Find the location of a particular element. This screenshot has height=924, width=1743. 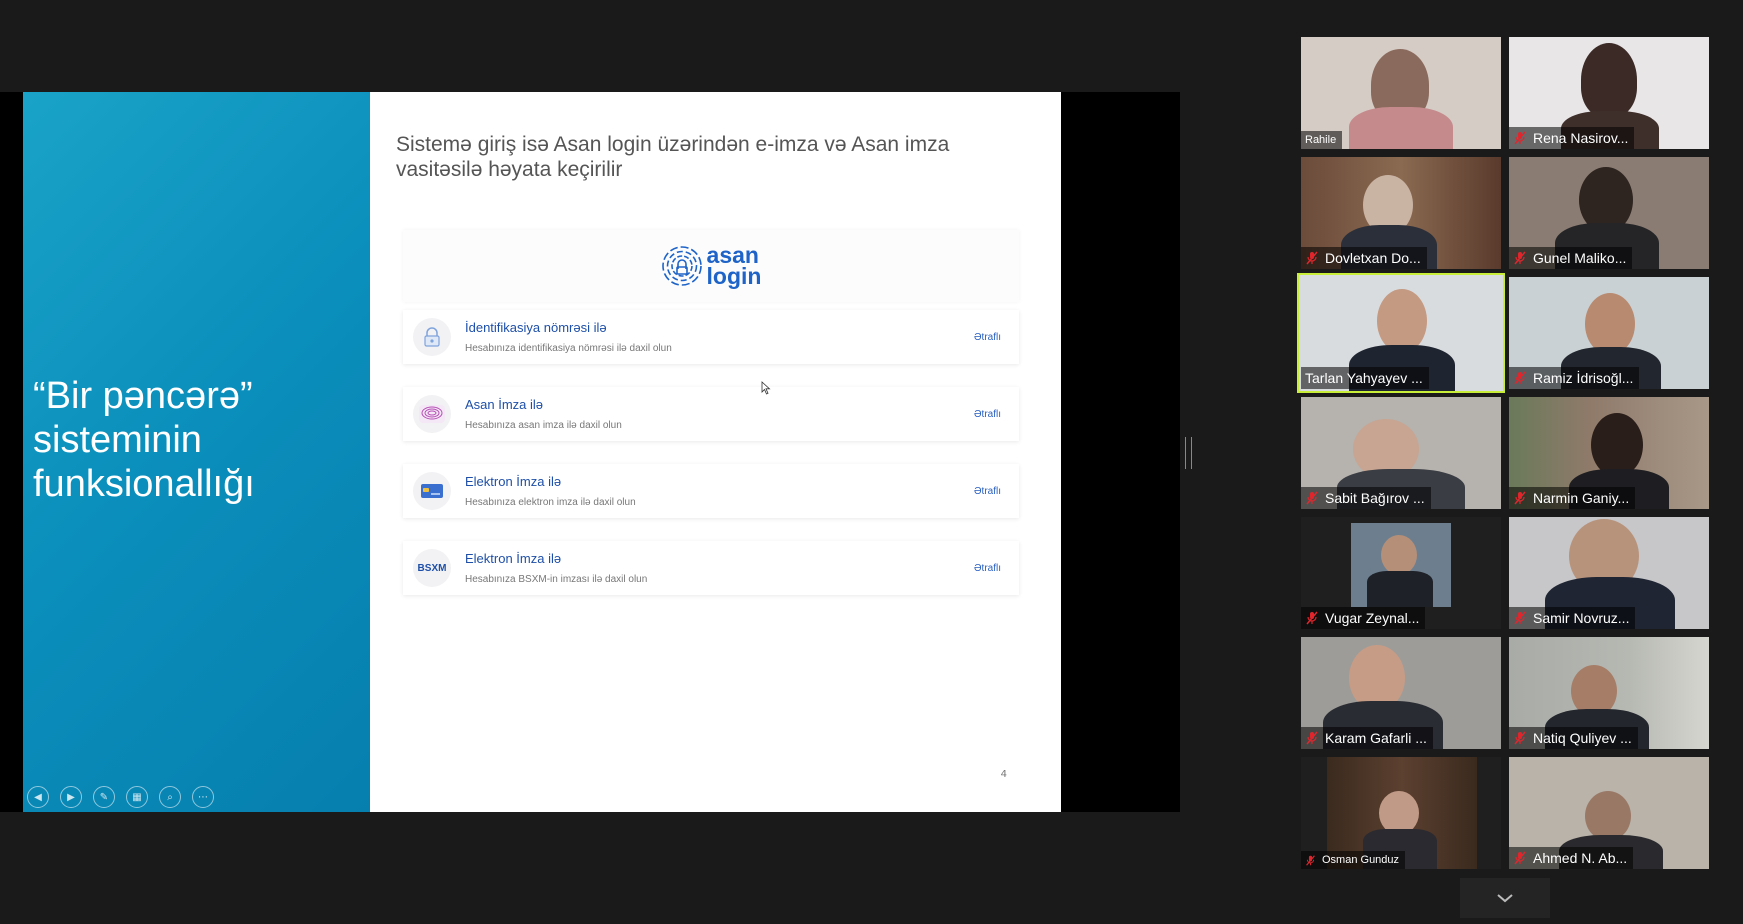

gallery-next-page-button is located at coordinates (1505, 898).